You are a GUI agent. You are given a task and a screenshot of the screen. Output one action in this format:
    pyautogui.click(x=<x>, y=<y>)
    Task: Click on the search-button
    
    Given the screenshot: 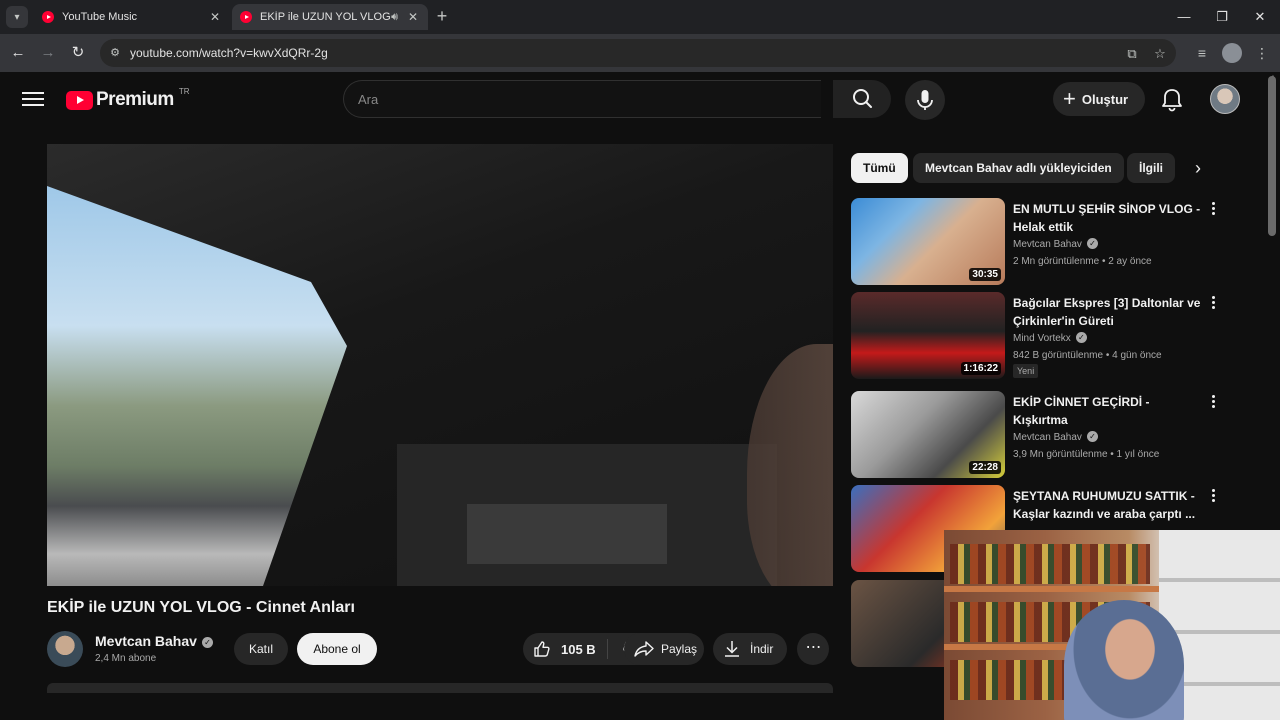 What is the action you would take?
    pyautogui.click(x=862, y=99)
    